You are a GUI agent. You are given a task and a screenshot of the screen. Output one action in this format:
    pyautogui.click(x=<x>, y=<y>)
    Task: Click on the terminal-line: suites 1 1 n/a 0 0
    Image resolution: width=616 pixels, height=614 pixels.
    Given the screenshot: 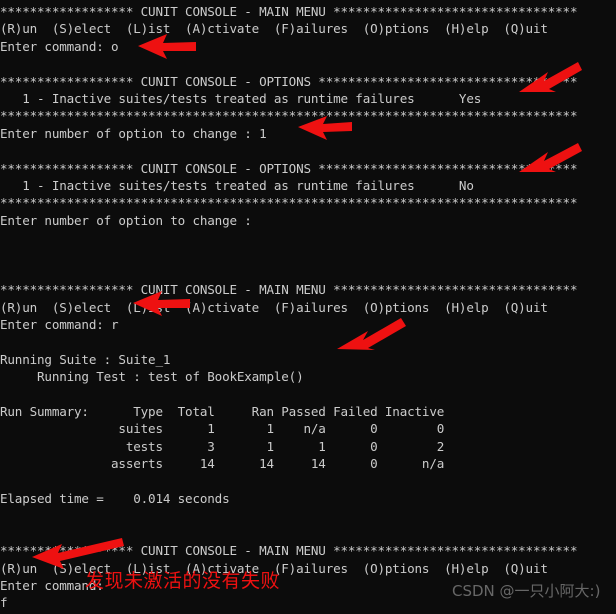 What is the action you would take?
    pyautogui.click(x=222, y=429)
    